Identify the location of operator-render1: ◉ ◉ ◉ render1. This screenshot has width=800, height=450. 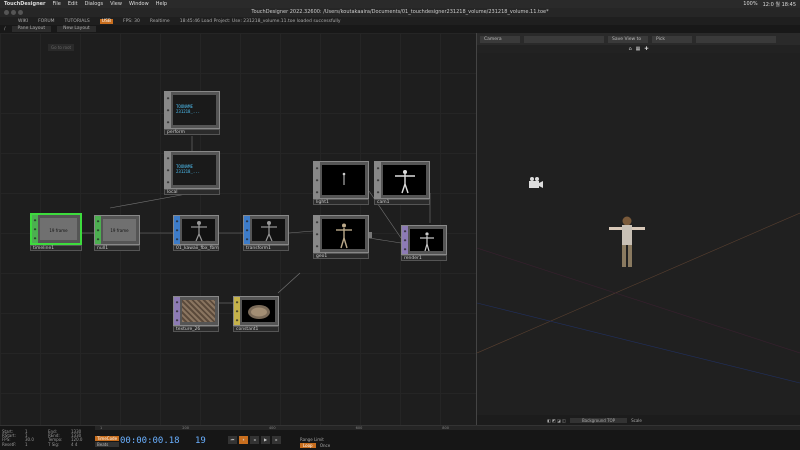
(424, 243).